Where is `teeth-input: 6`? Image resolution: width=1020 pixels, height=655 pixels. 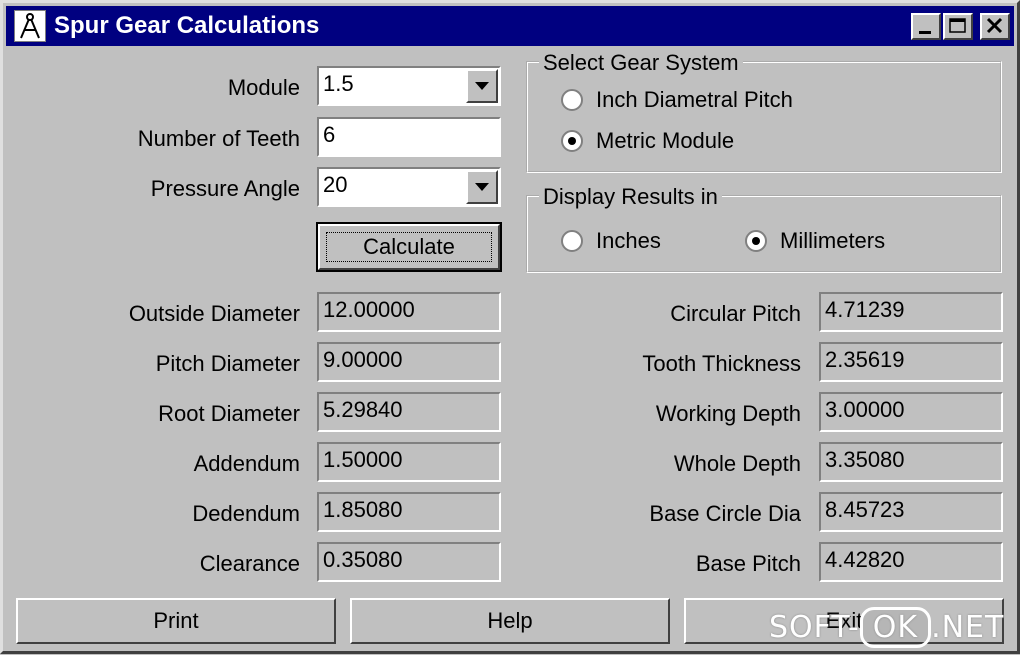 teeth-input: 6 is located at coordinates (409, 137).